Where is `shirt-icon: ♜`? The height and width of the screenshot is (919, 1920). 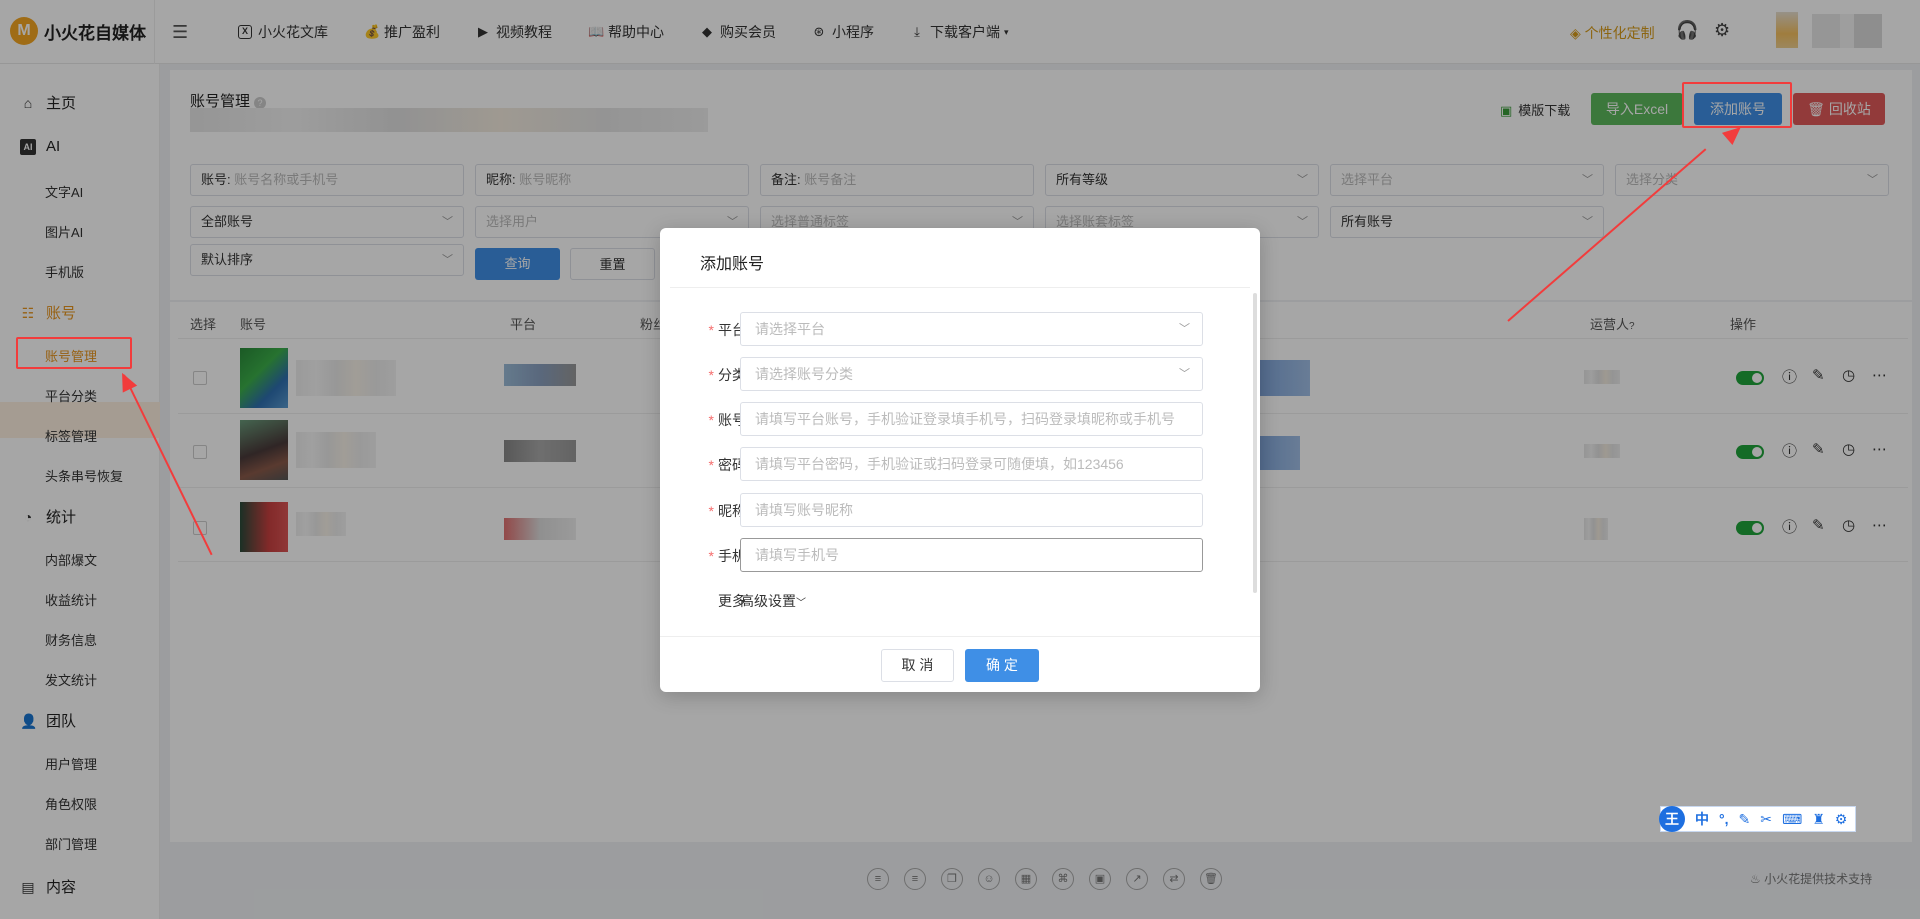 shirt-icon: ♜ is located at coordinates (1818, 819).